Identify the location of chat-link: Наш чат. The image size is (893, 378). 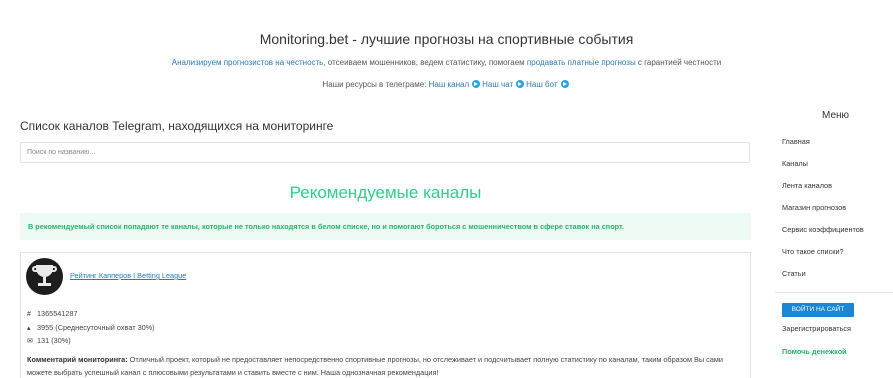
(497, 84).